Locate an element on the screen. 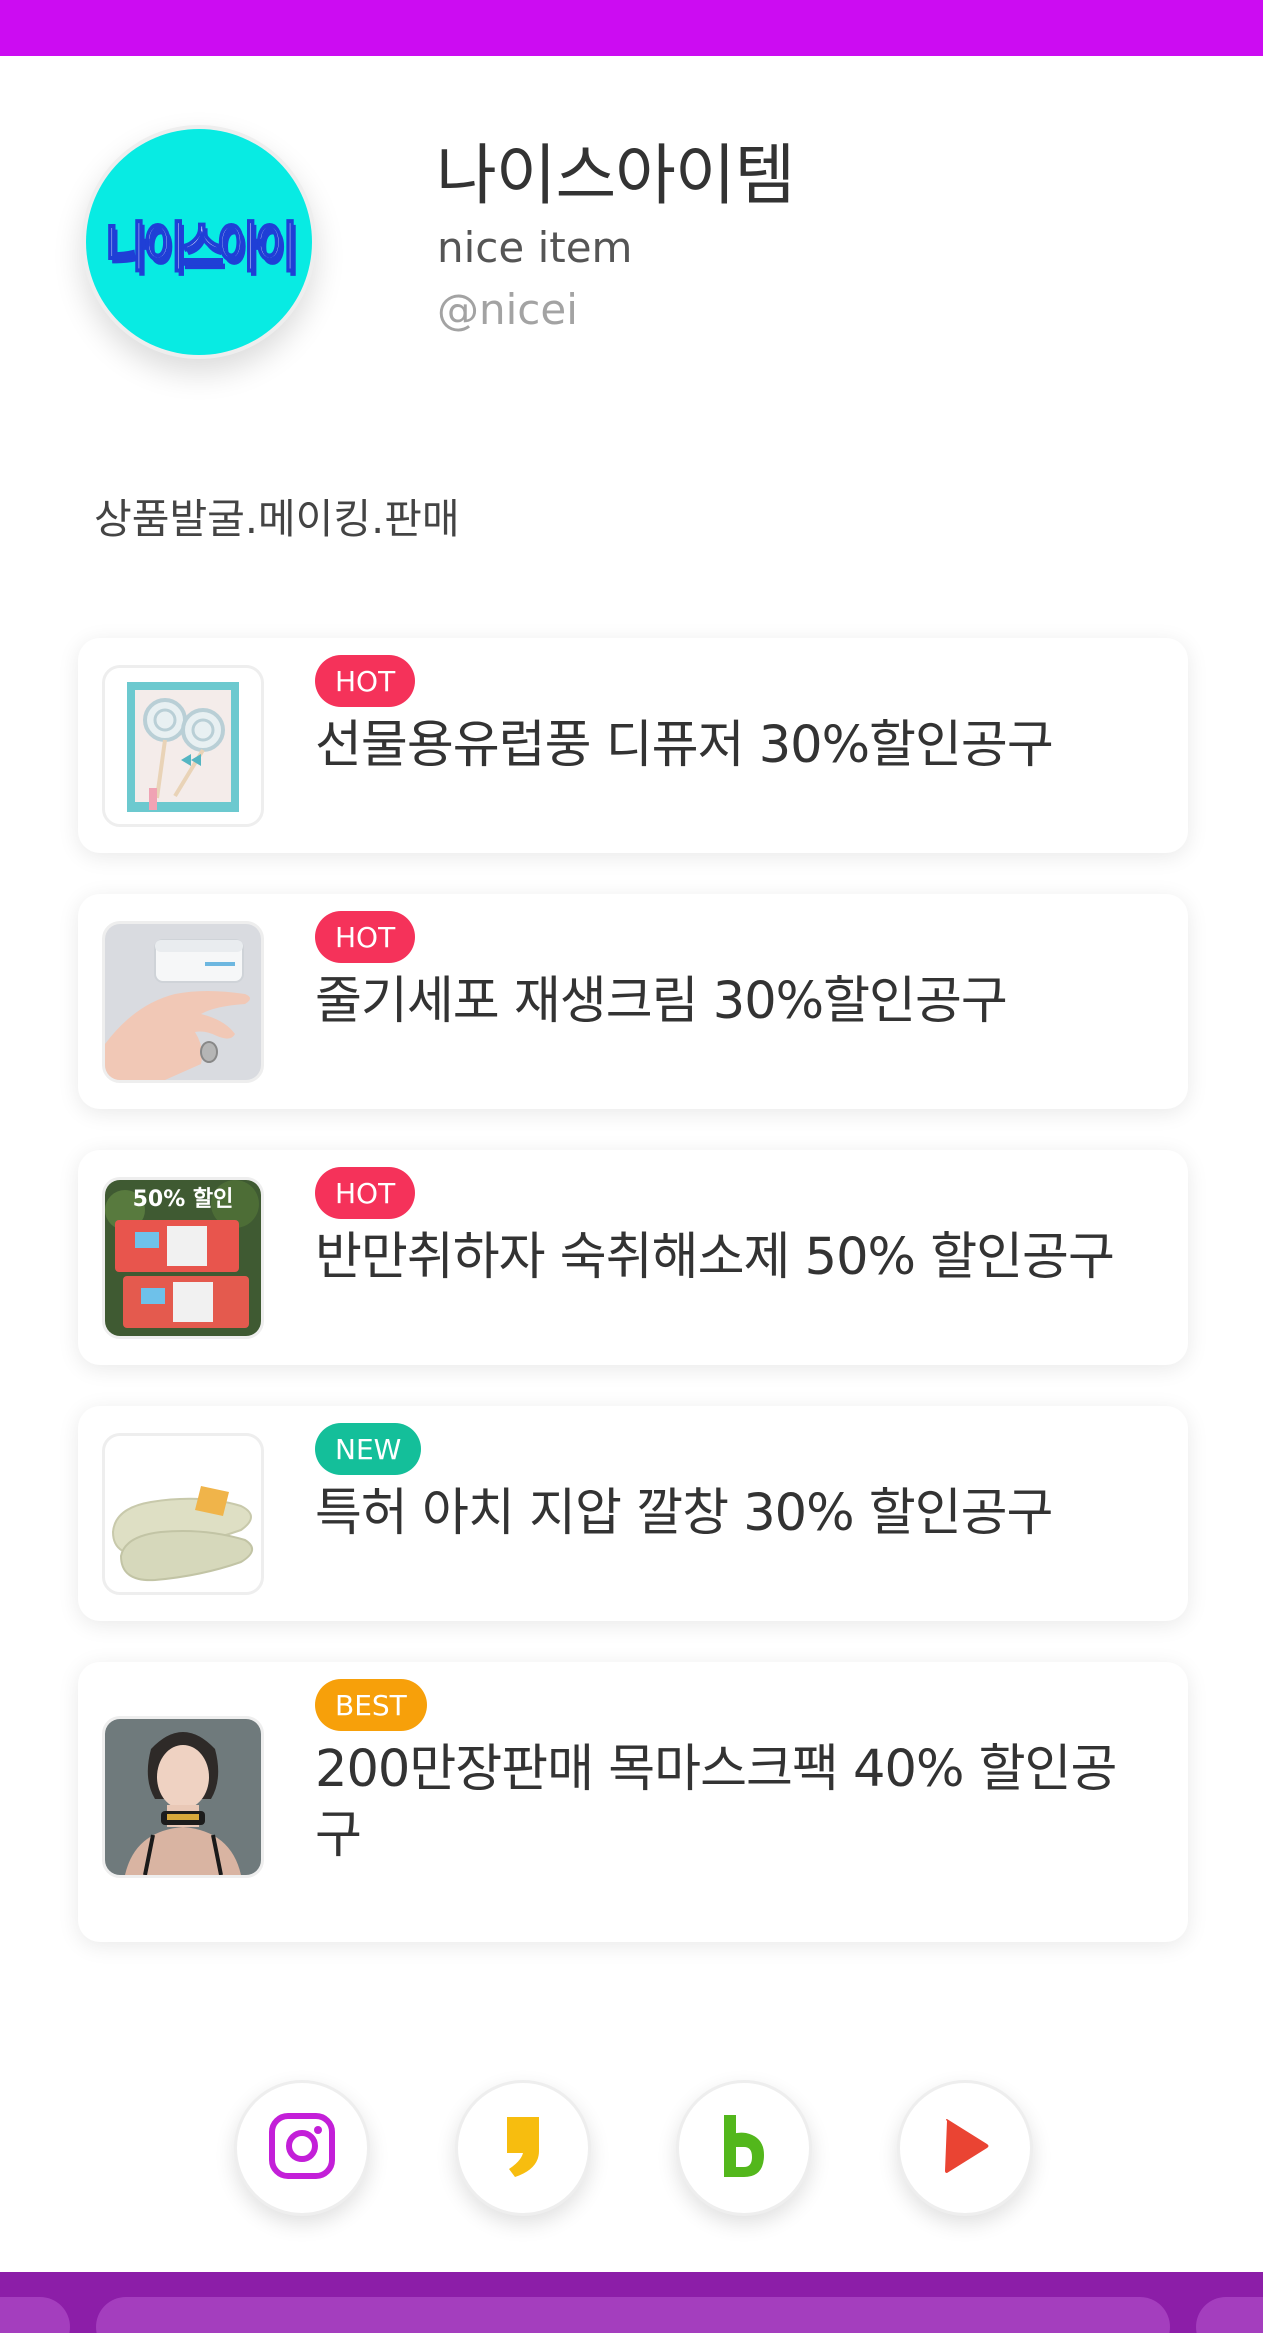 Image resolution: width=1263 pixels, height=2333 pixels. neck-mask-thumbnail is located at coordinates (183, 1797).